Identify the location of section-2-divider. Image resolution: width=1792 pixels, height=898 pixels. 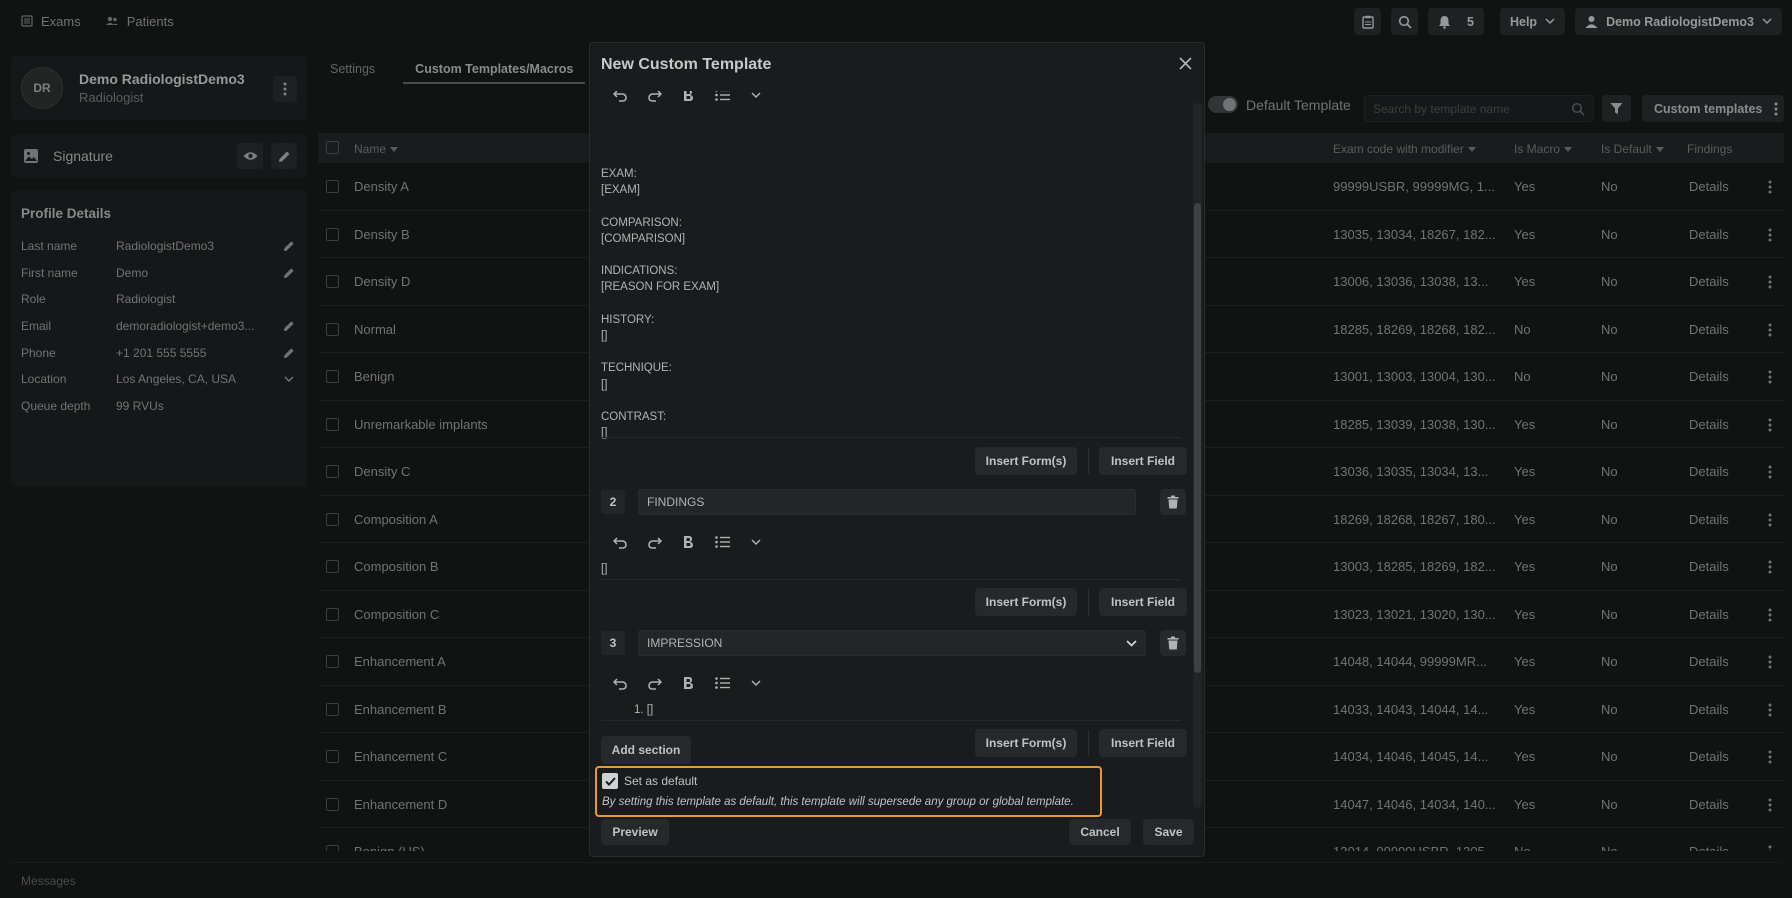
(891, 579).